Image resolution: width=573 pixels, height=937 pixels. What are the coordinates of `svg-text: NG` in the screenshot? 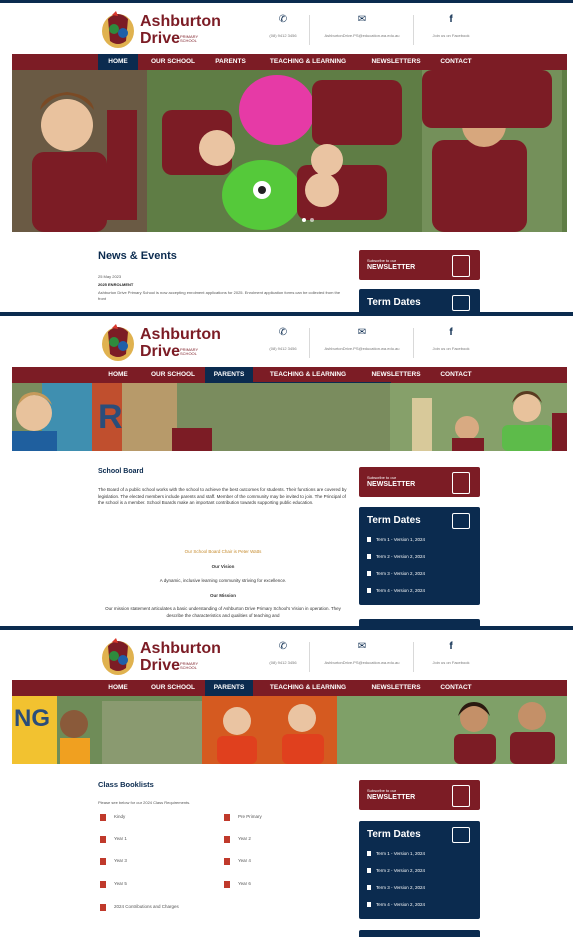 It's located at (32, 718).